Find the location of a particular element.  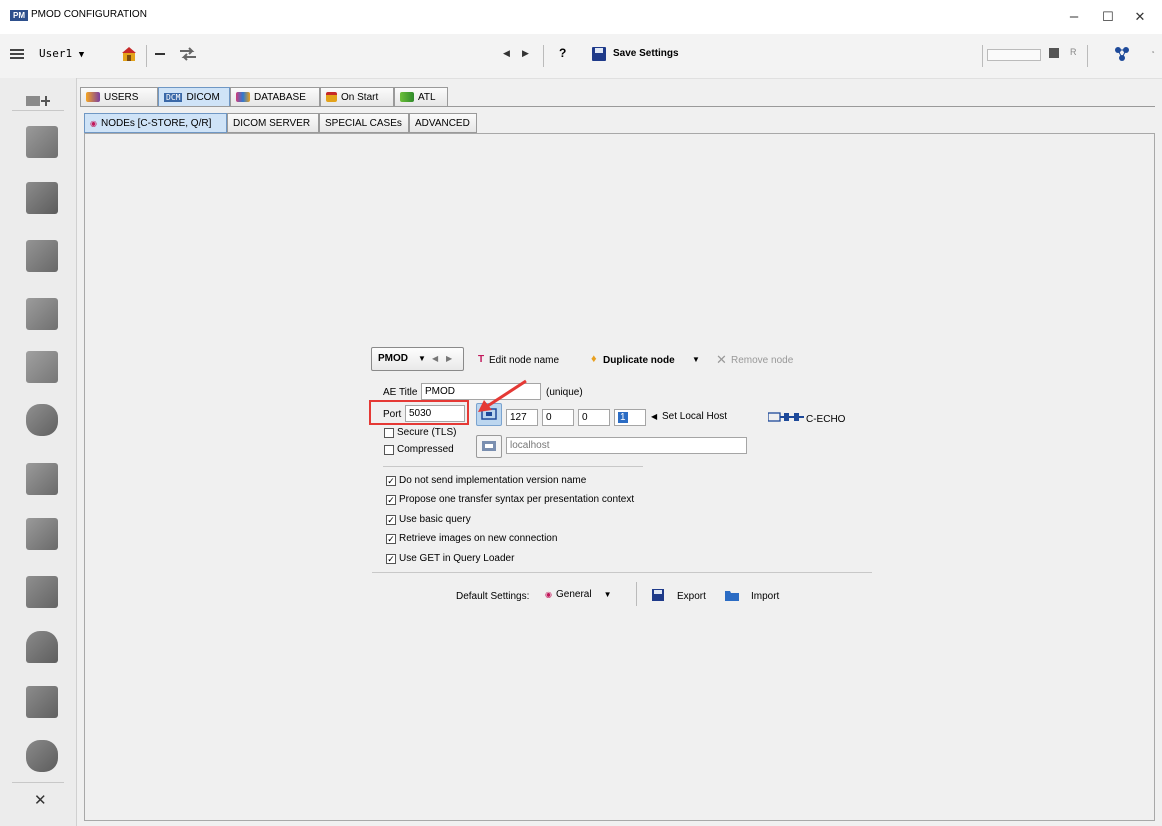

close-button: ✕ is located at coordinates (1140, 17).